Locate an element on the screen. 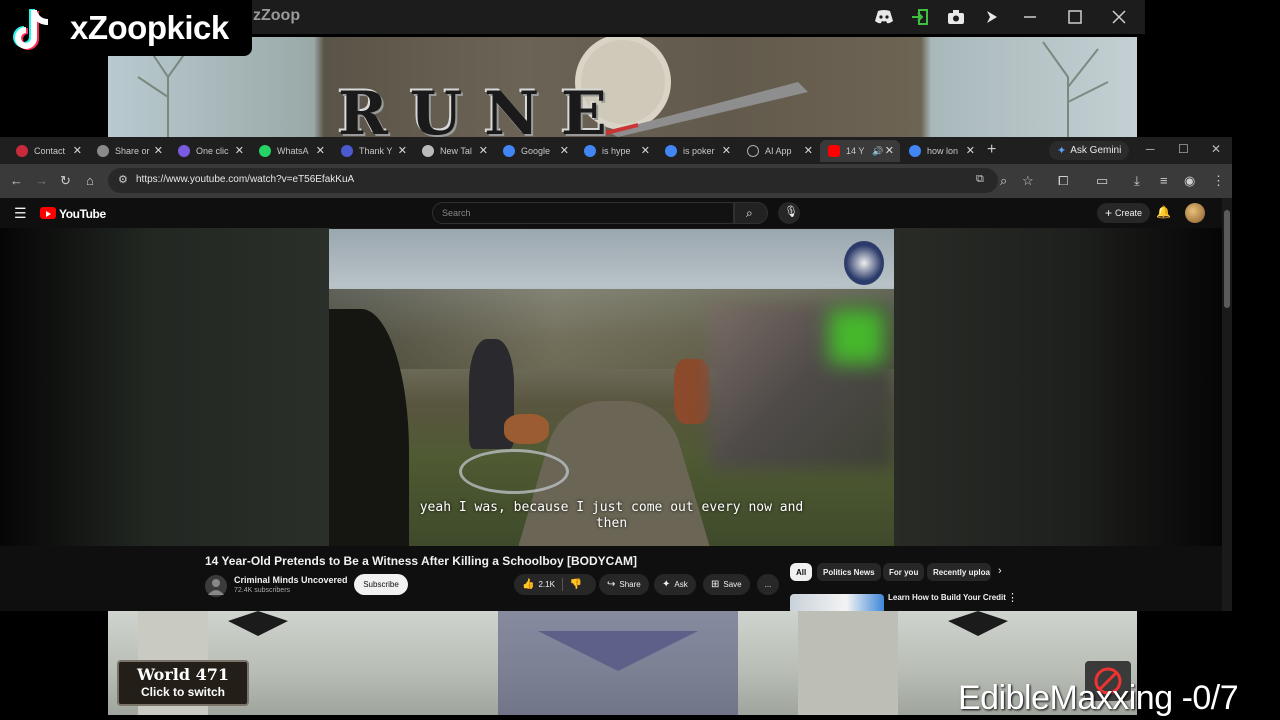 The image size is (1280, 720). maximize-icon is located at coordinates (1075, 17).